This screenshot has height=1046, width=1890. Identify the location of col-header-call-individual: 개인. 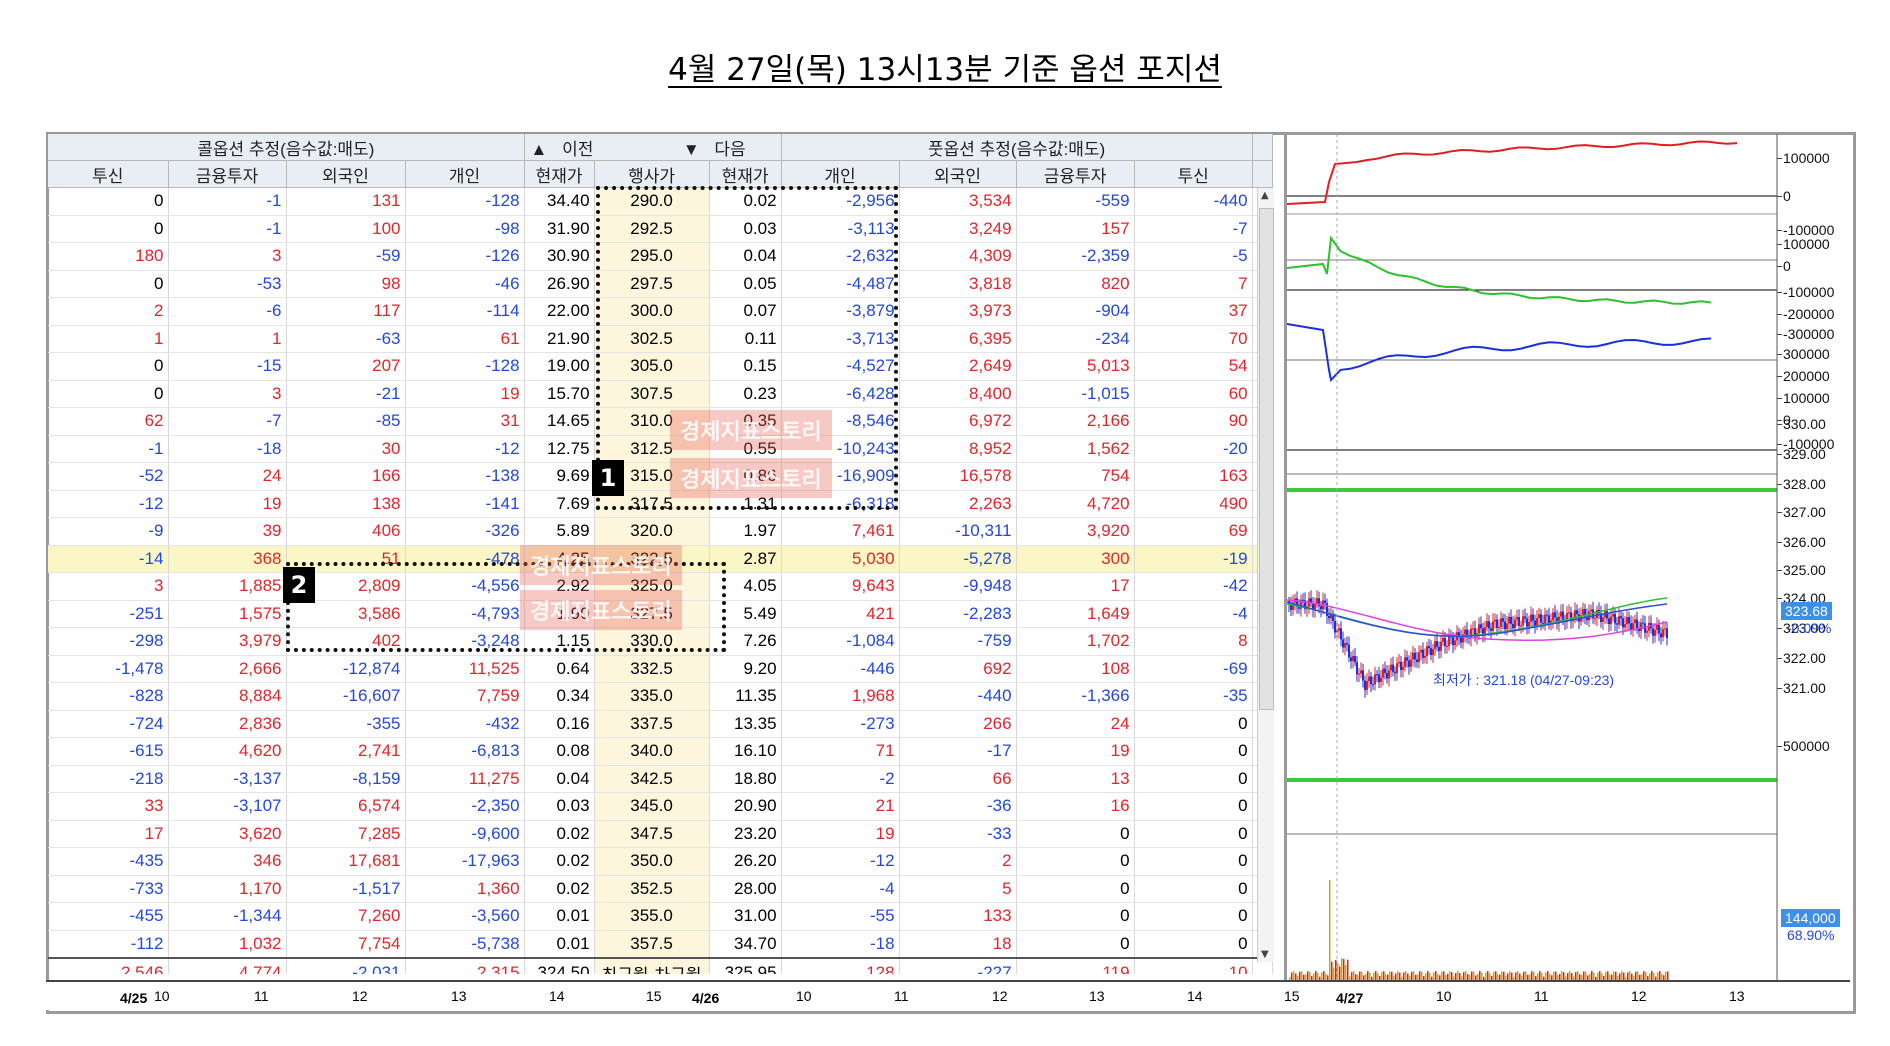
(464, 174).